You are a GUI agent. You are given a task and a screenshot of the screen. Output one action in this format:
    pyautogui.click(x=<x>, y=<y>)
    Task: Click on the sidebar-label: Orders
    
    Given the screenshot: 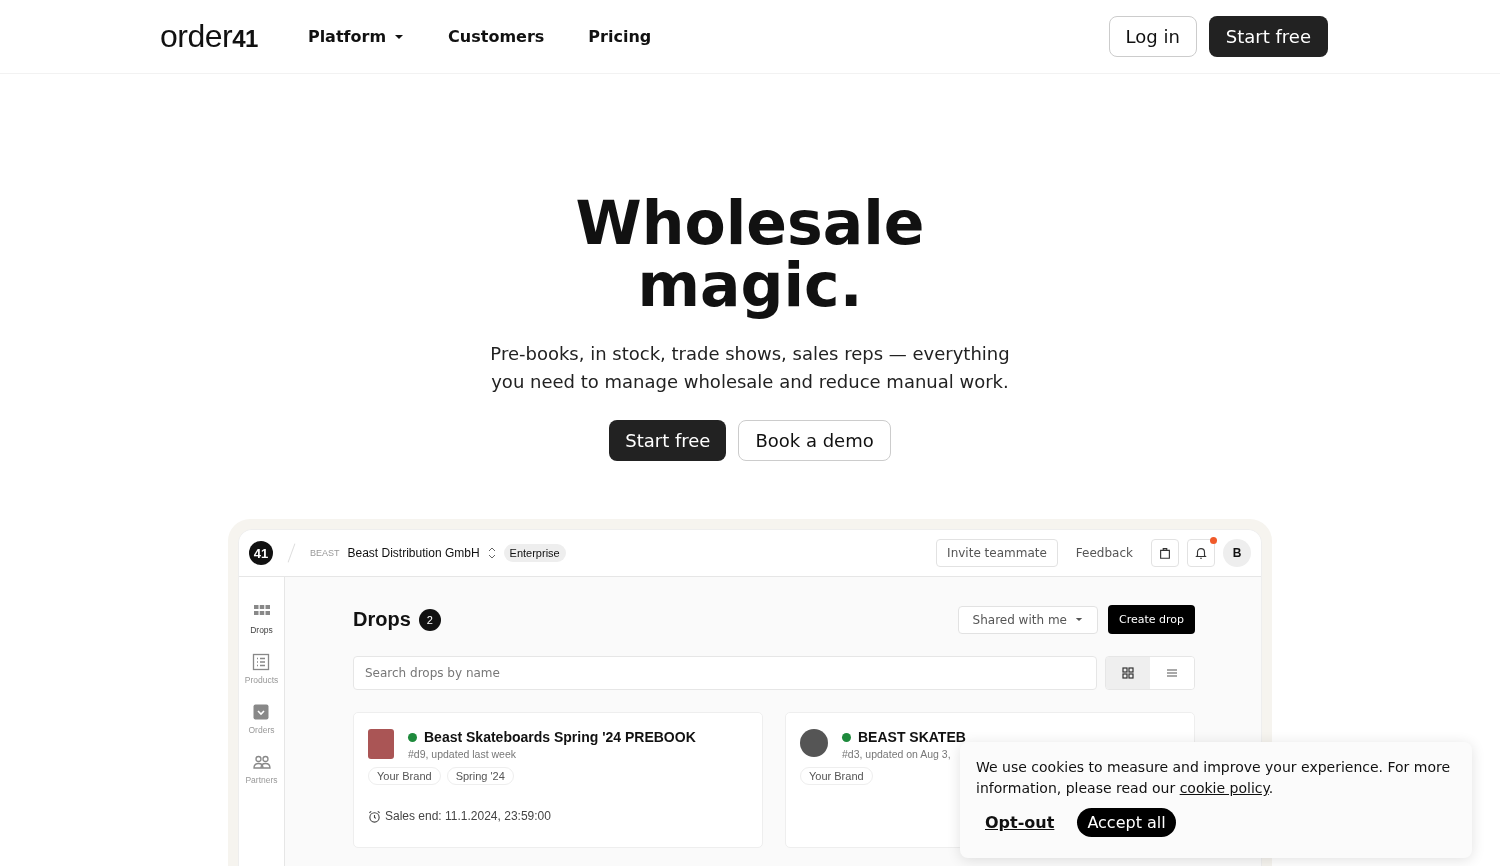 What is the action you would take?
    pyautogui.click(x=261, y=730)
    